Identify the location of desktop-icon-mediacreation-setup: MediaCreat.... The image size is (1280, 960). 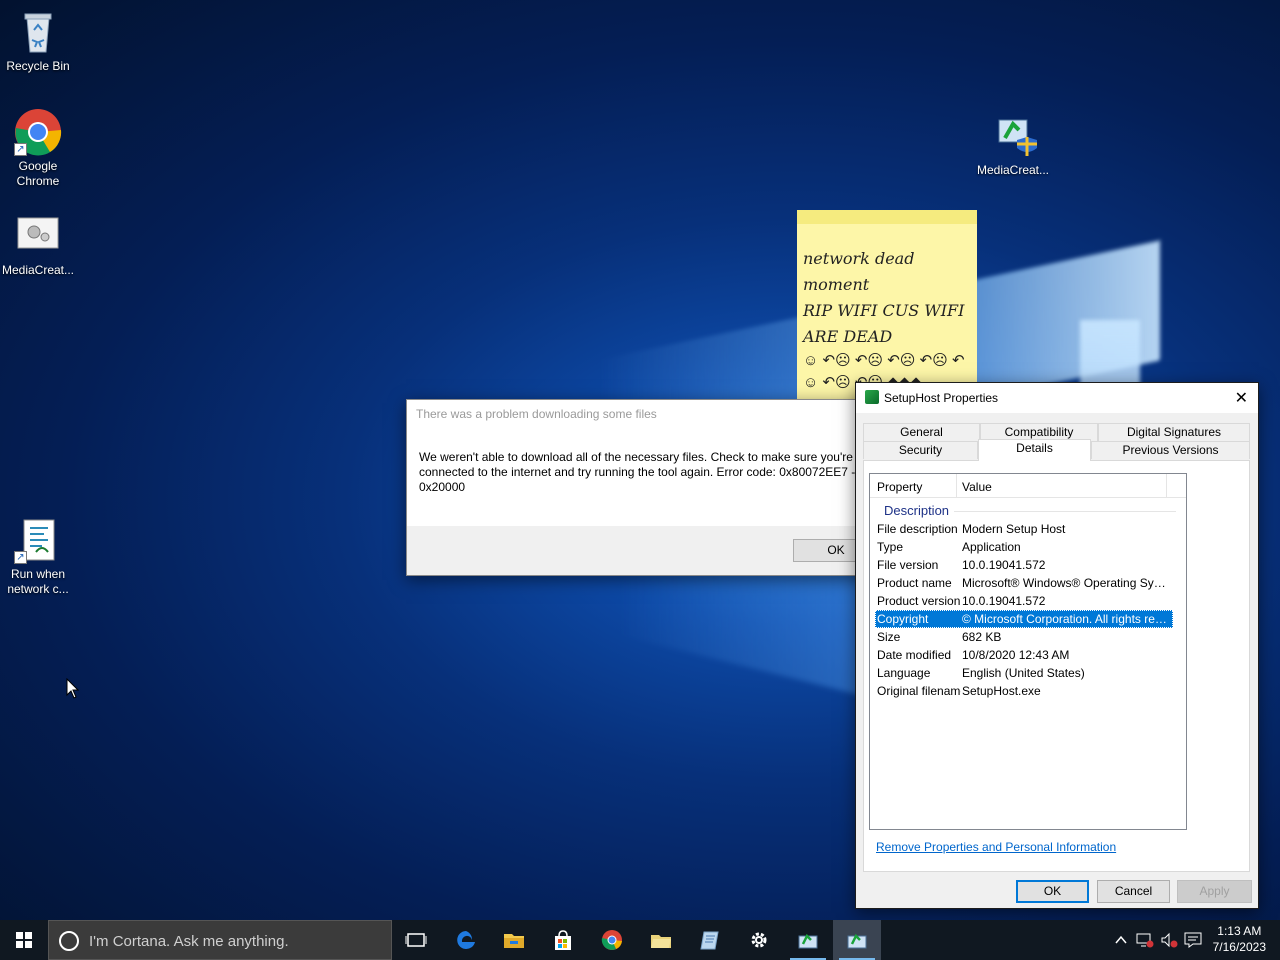
(1013, 145).